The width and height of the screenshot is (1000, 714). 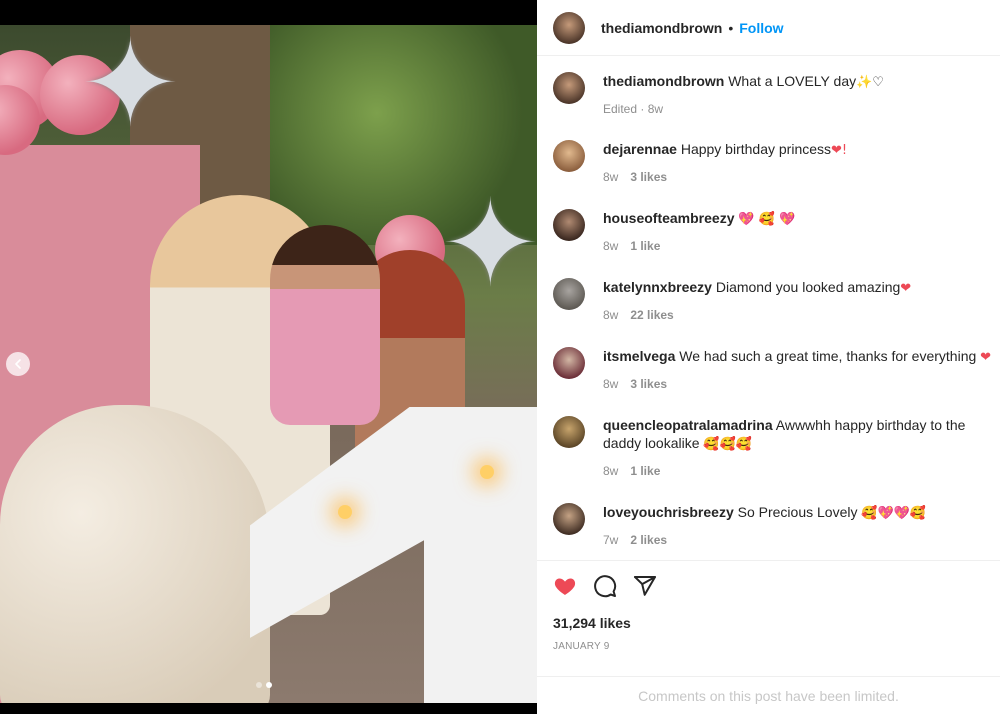 I want to click on comment-username: katelynnxbreezy, so click(x=657, y=287).